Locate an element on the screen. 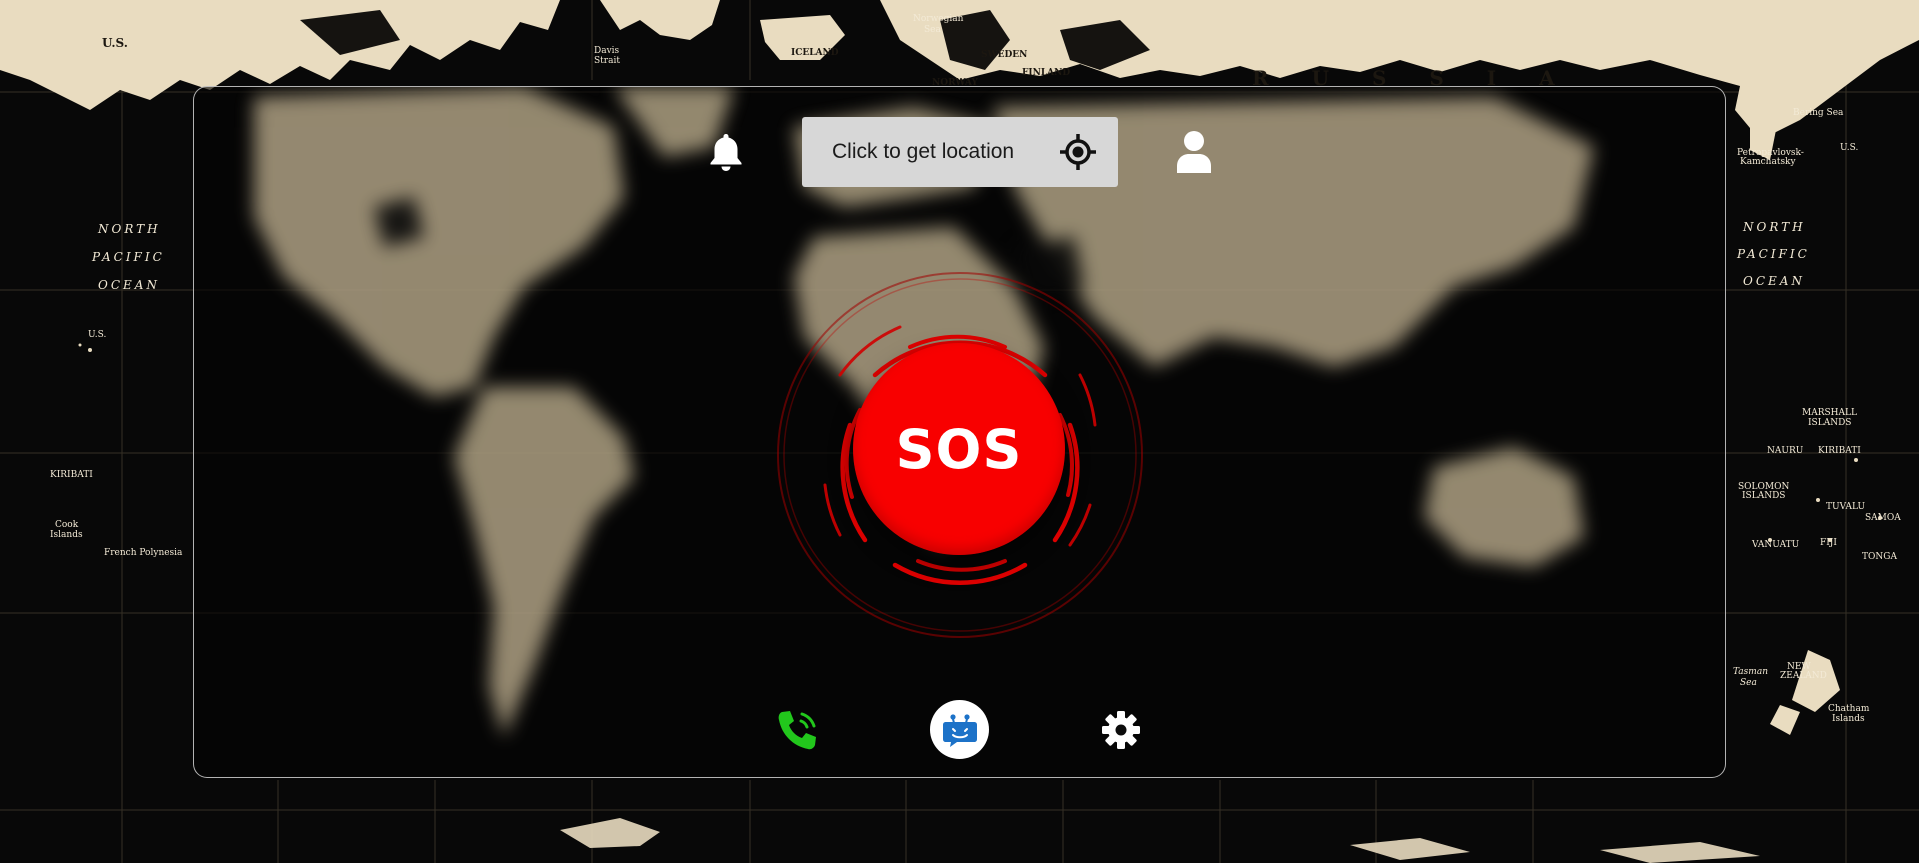 The image size is (1919, 863). sos-label: SOS is located at coordinates (959, 449).